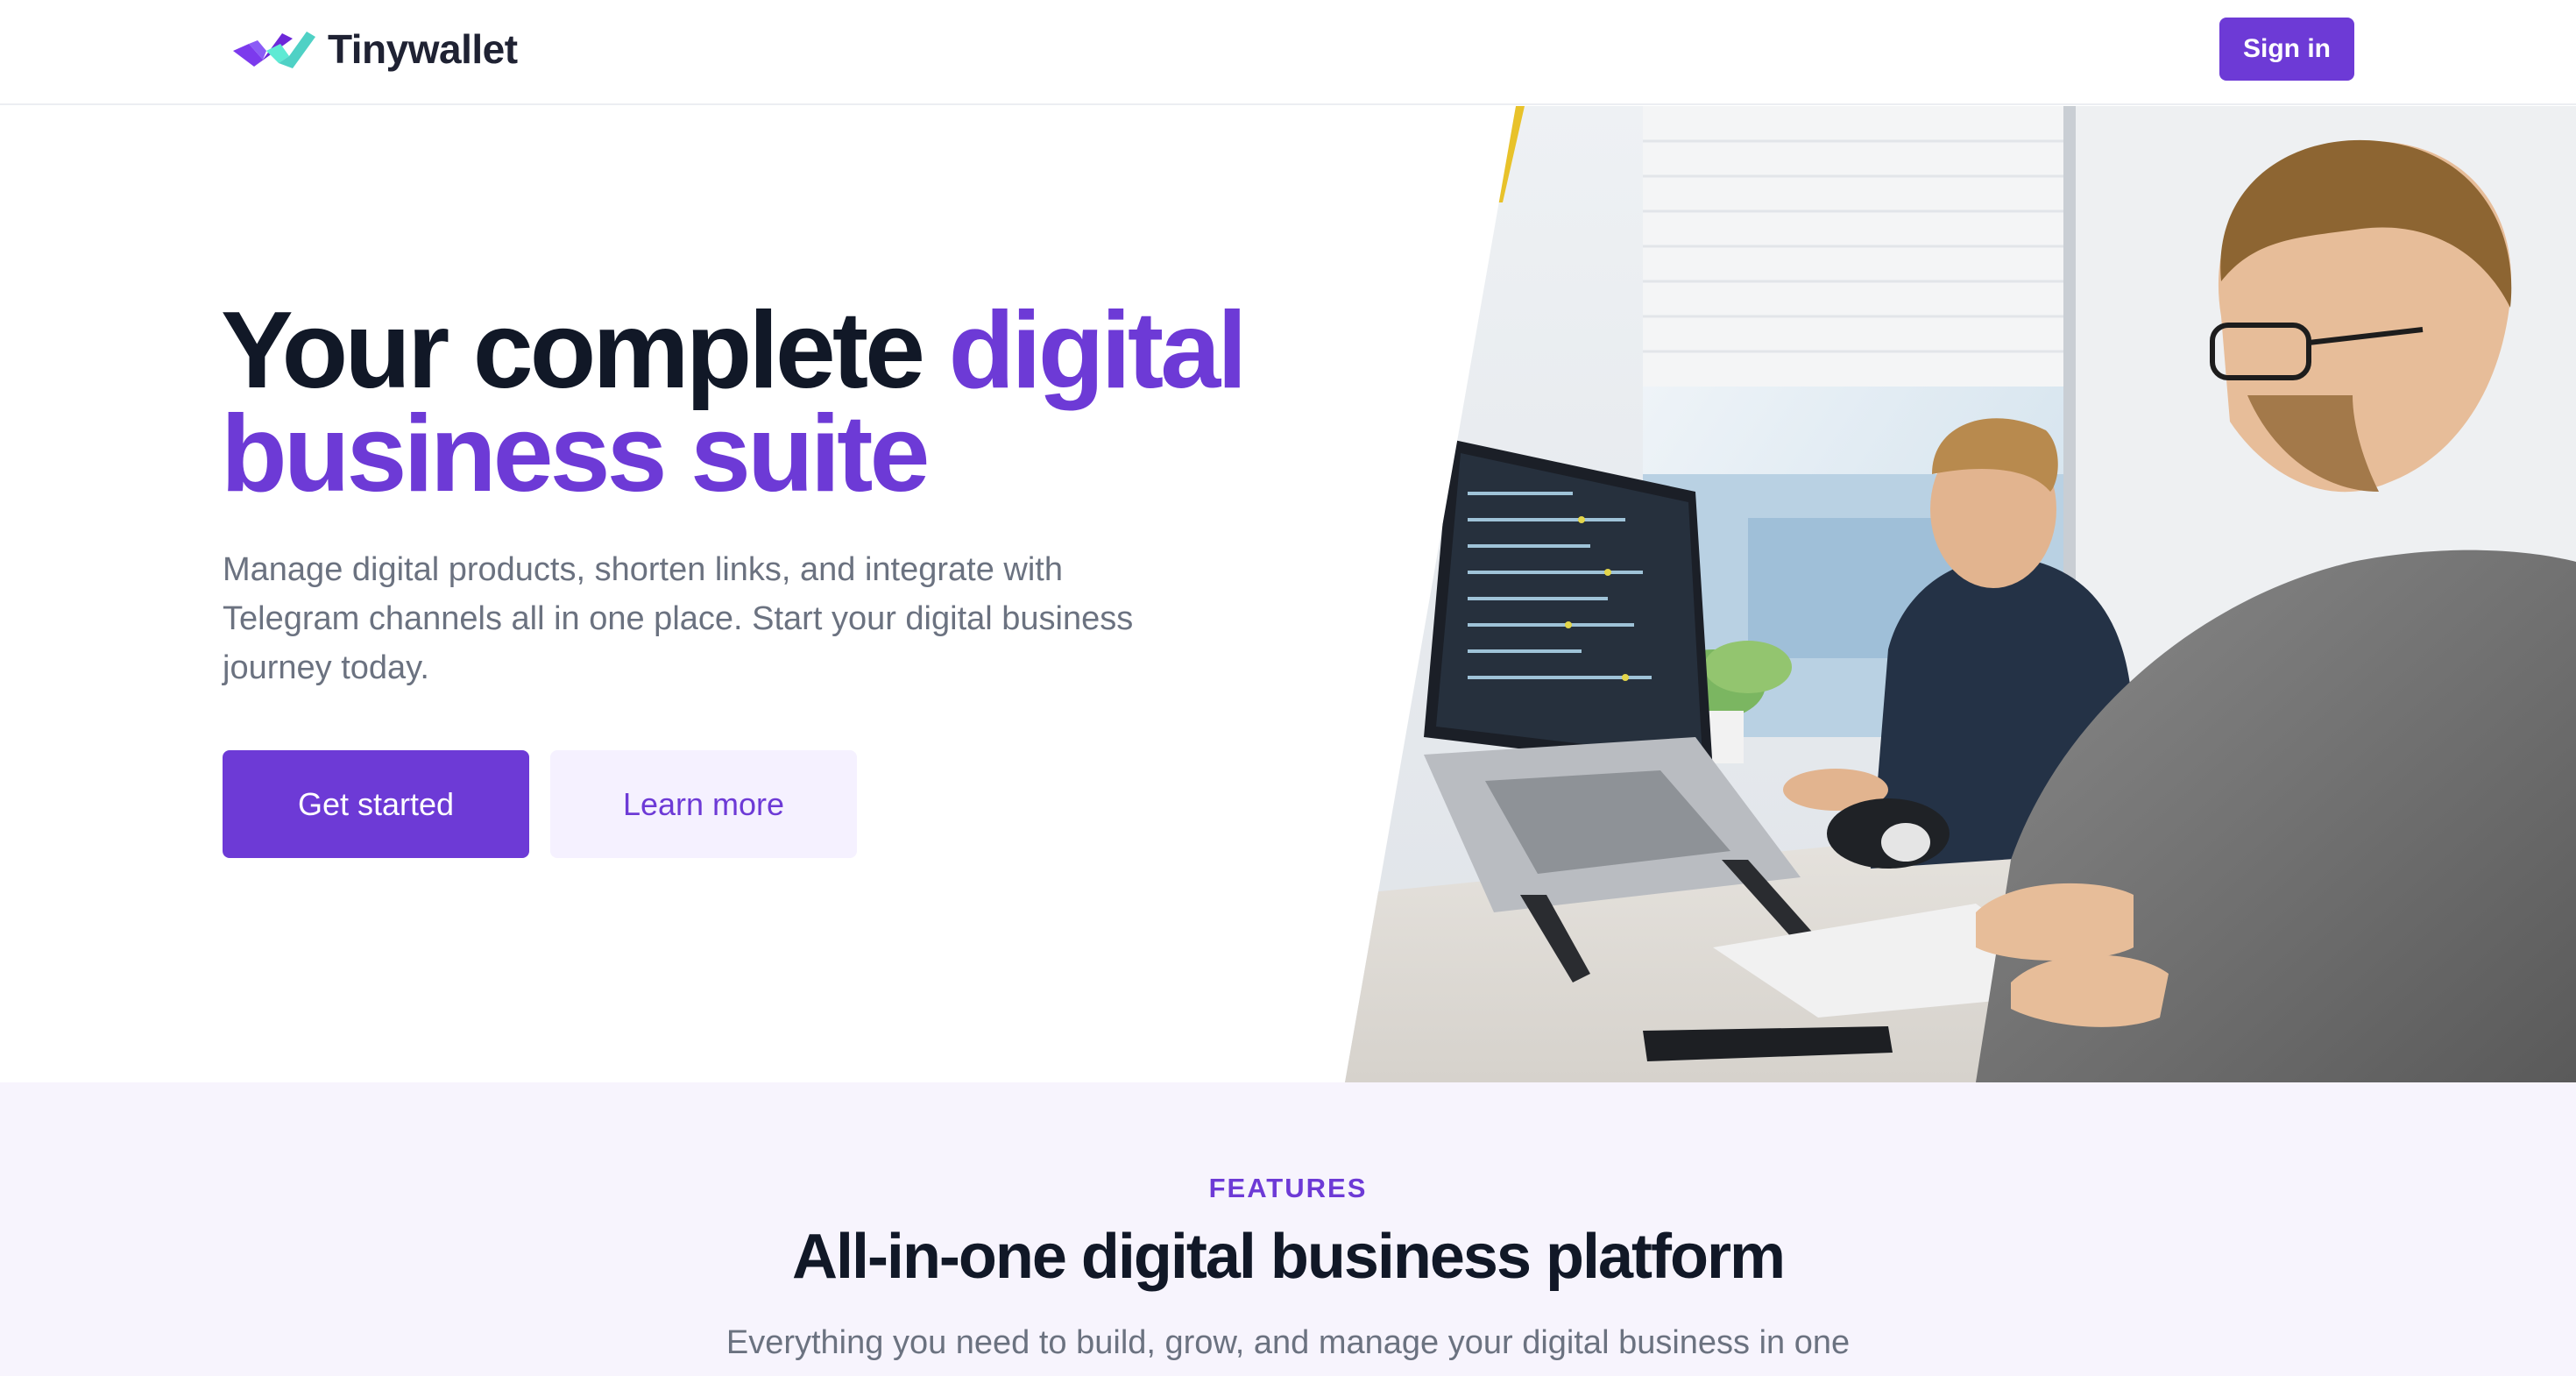 This screenshot has height=1376, width=2576. What do you see at coordinates (790, 402) in the screenshot?
I see `hero-title: Your complete digital business suite` at bounding box center [790, 402].